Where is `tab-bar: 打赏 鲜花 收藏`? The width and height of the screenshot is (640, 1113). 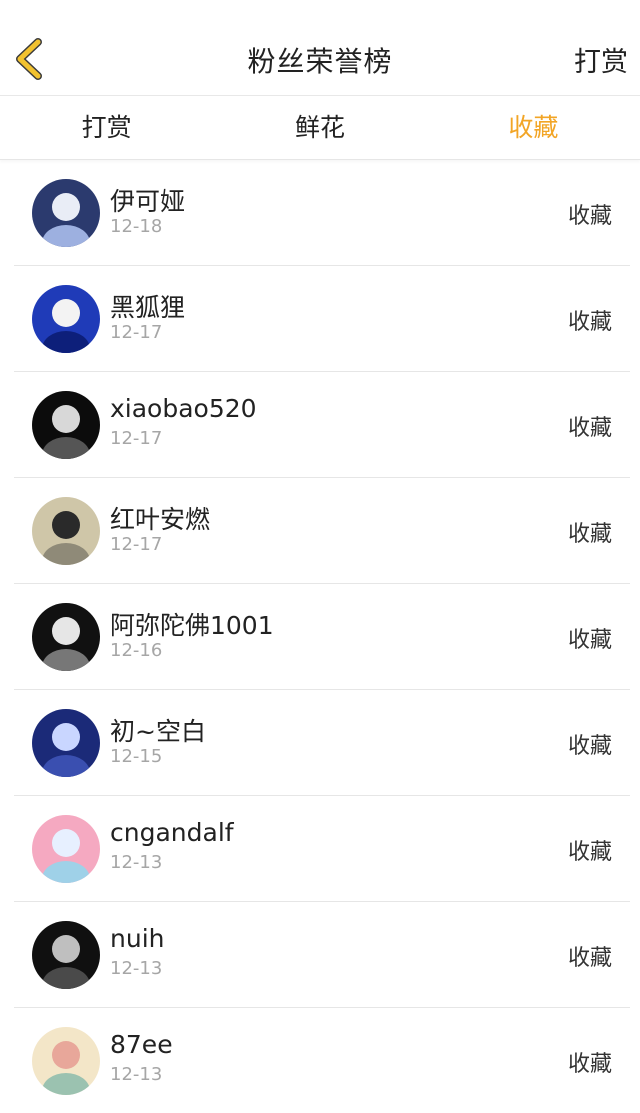 tab-bar: 打赏 鲜花 收藏 is located at coordinates (320, 128).